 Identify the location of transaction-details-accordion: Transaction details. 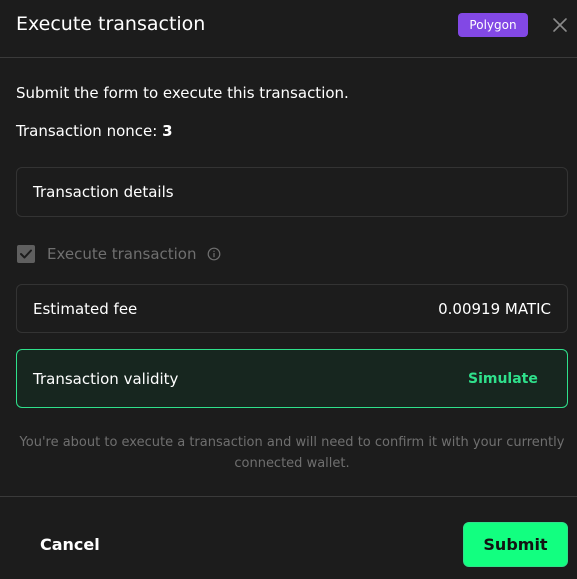
(292, 192).